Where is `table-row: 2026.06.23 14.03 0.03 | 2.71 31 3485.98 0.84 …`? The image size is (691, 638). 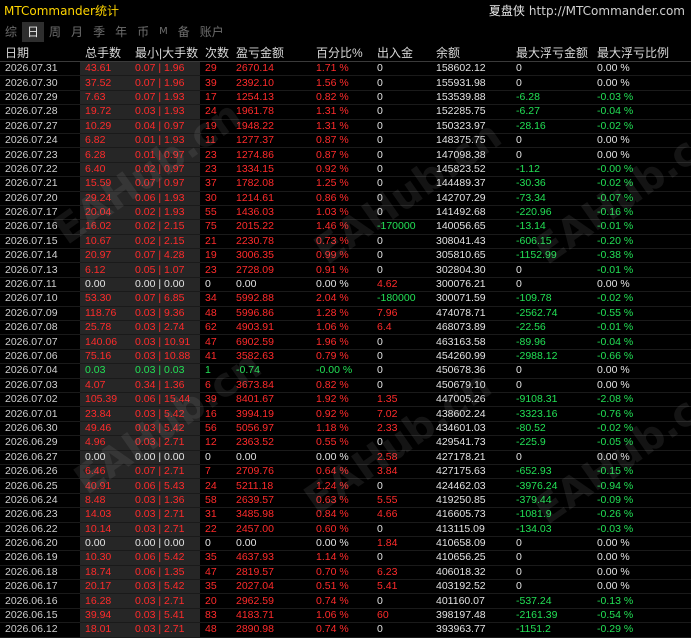 table-row: 2026.06.23 14.03 0.03 | 2.71 31 3485.98 0.84 … is located at coordinates (345, 515).